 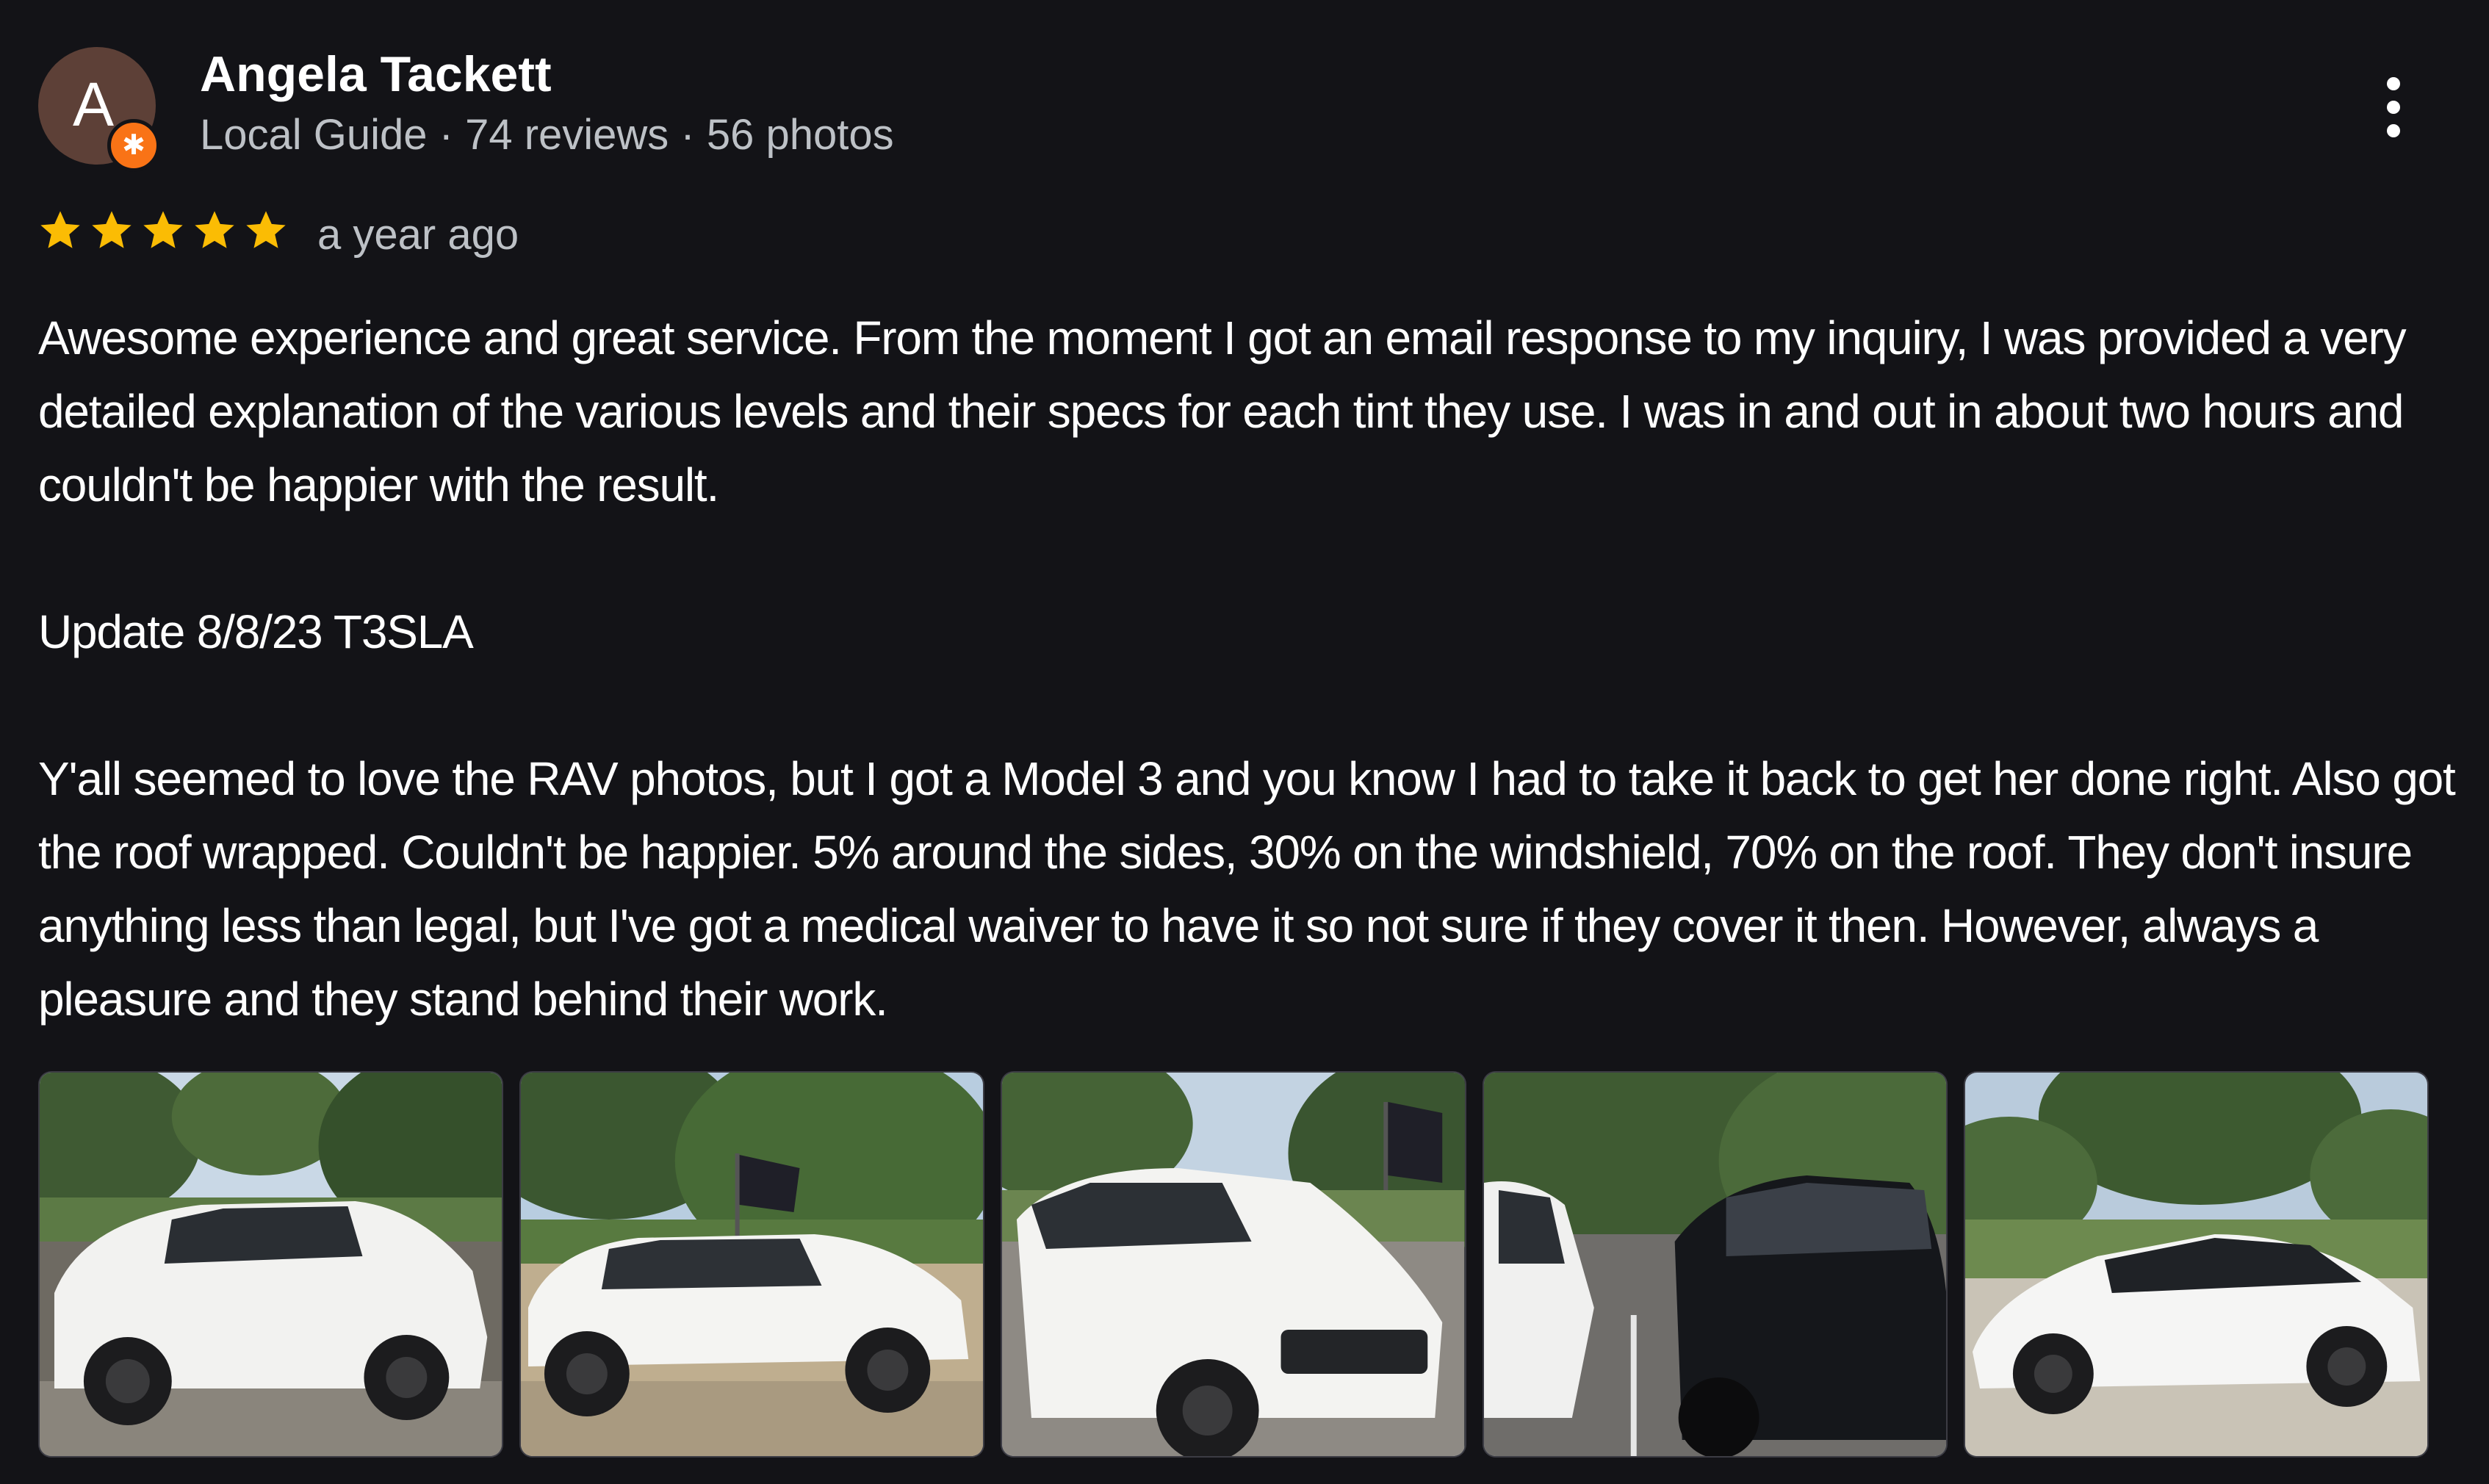 I want to click on photo-white-sedan-side, so click(x=2196, y=1265).